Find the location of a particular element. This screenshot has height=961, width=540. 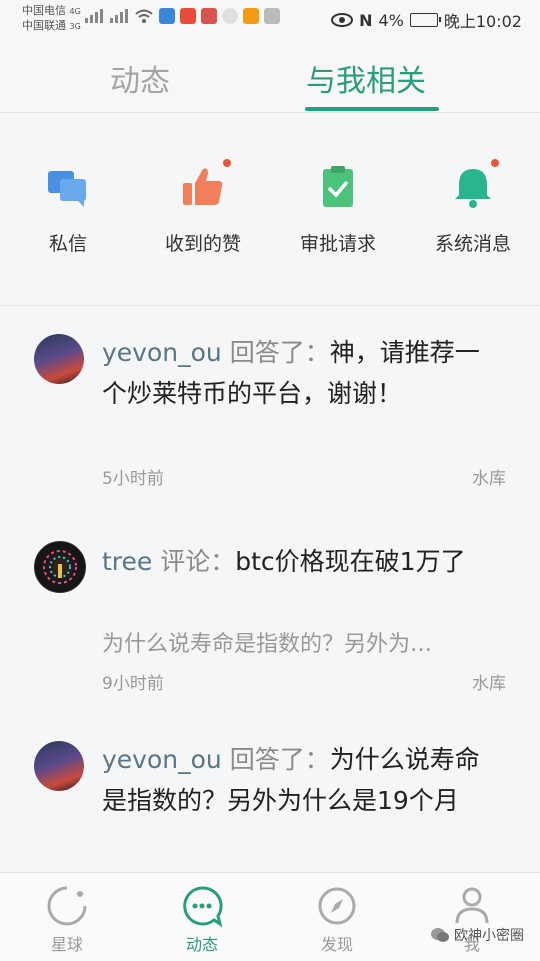

post-content: btc价格现在破1万了 is located at coordinates (350, 561).